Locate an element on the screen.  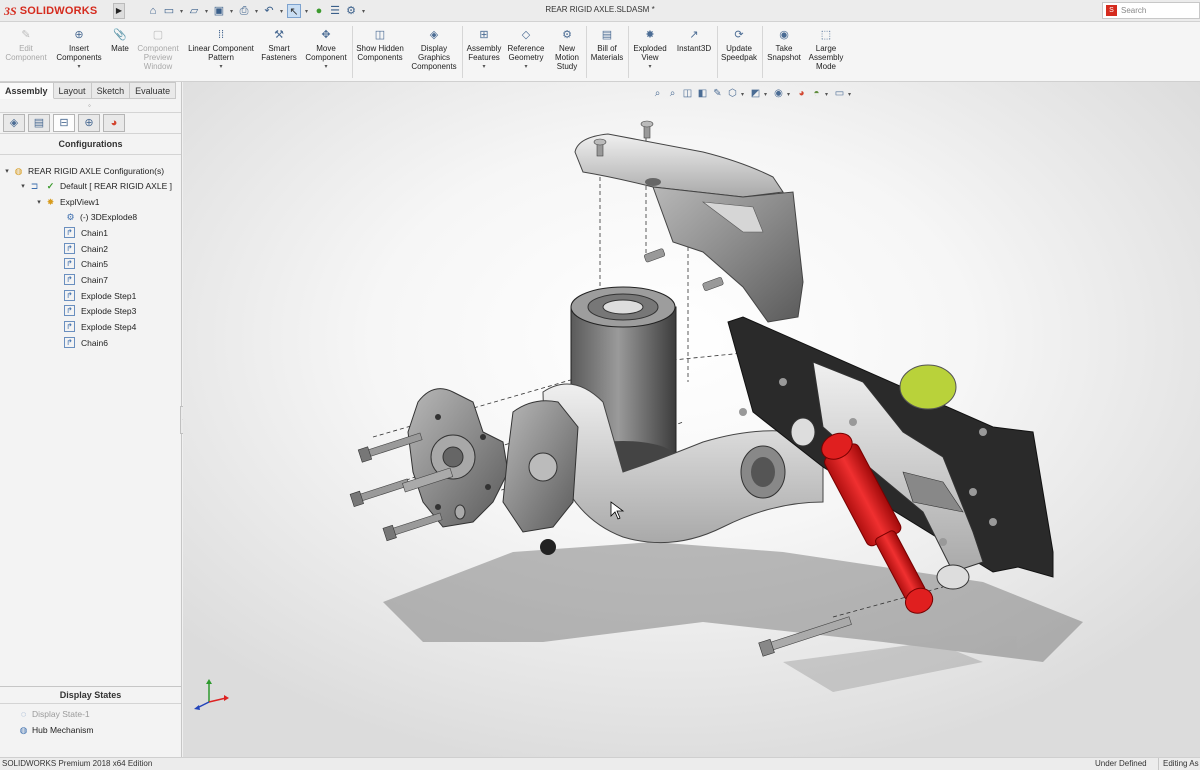
feature-manager-icon: ◈ is located at coordinates (14, 123).